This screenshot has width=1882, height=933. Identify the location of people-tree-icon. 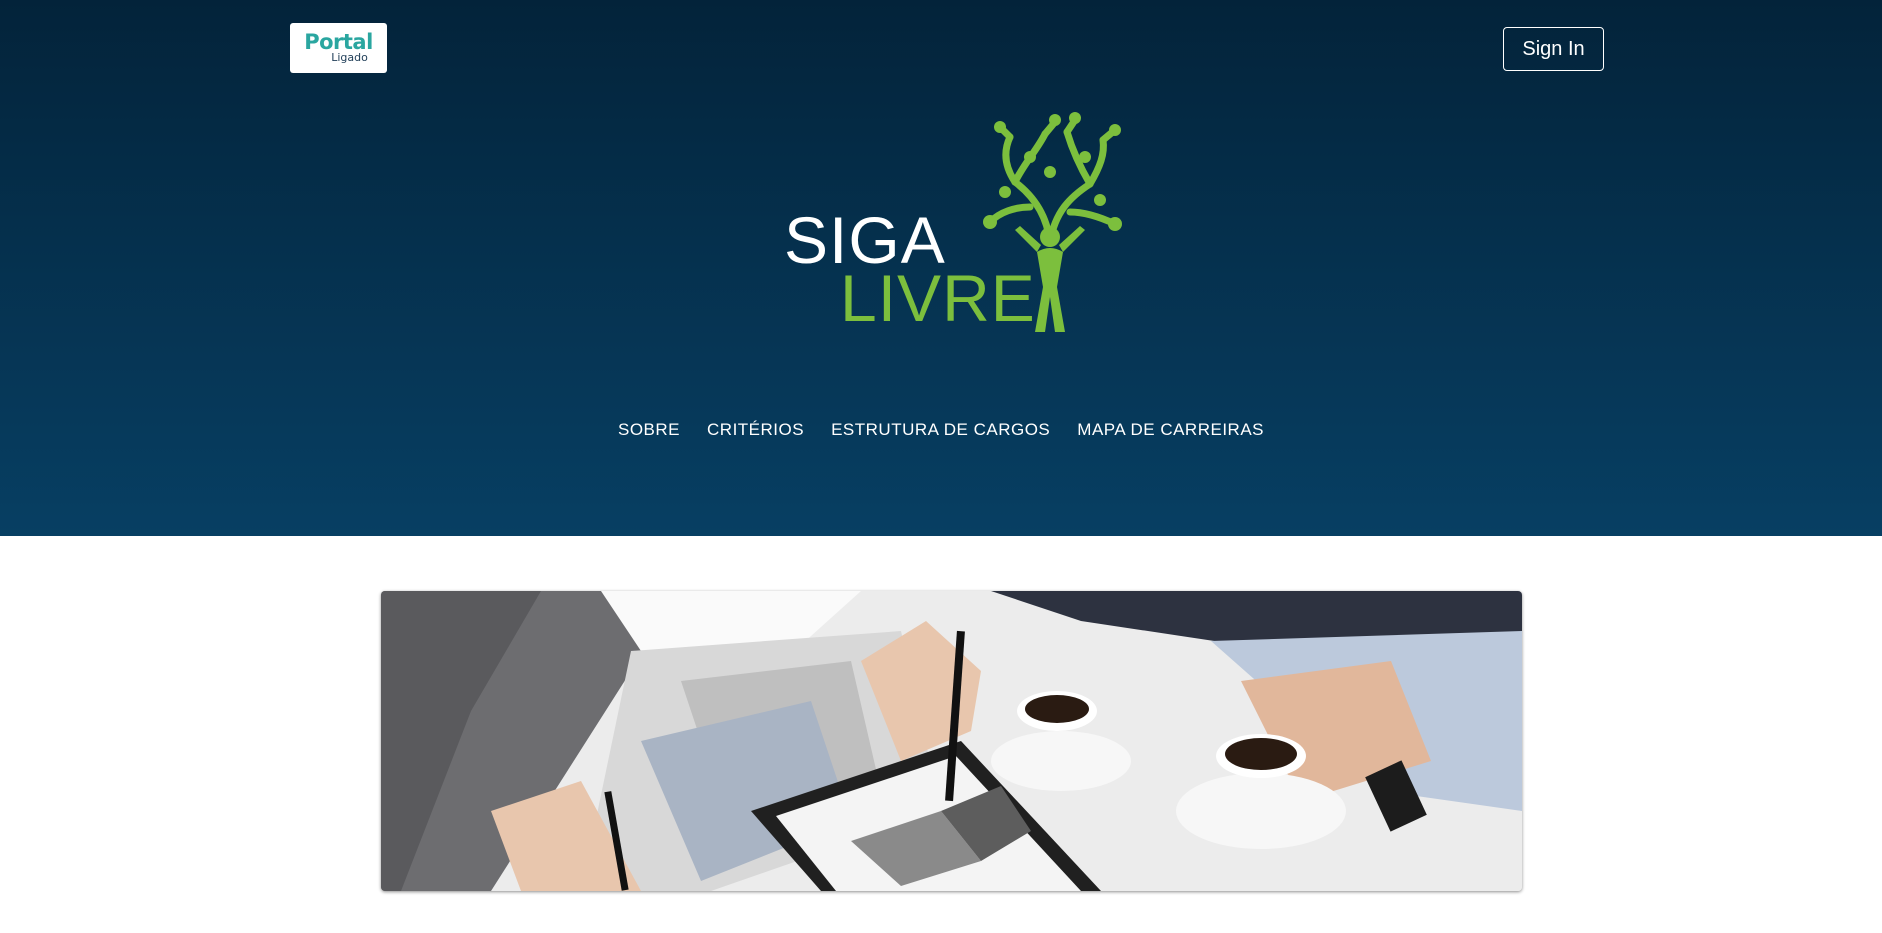
(1052, 222).